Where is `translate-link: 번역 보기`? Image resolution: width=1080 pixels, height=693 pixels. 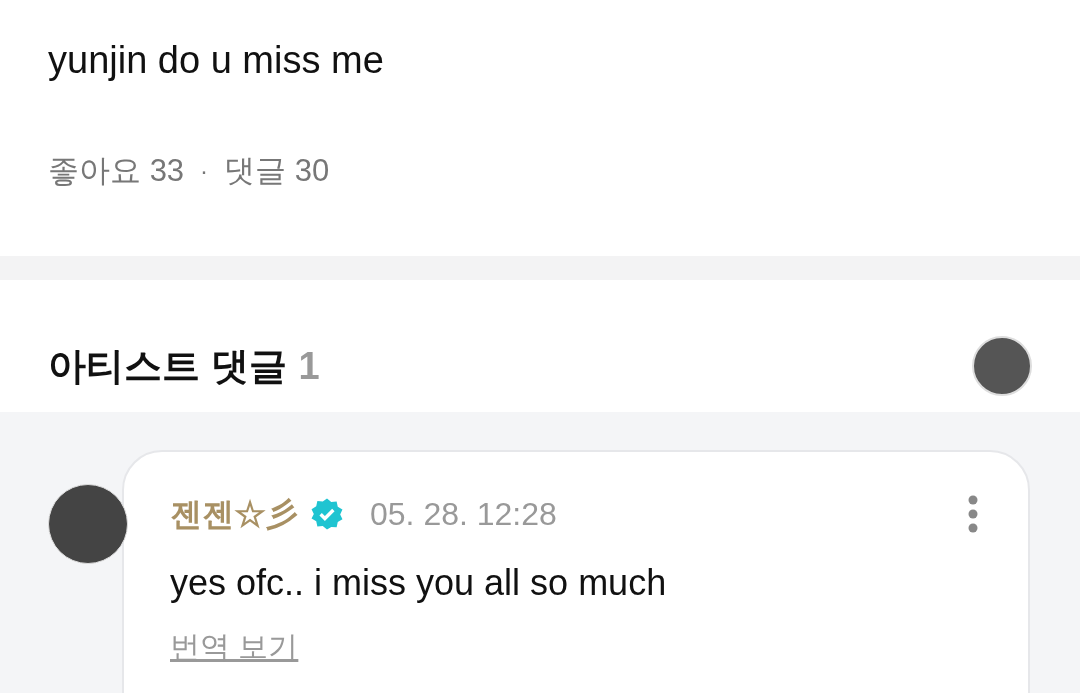 translate-link: 번역 보기 is located at coordinates (234, 646).